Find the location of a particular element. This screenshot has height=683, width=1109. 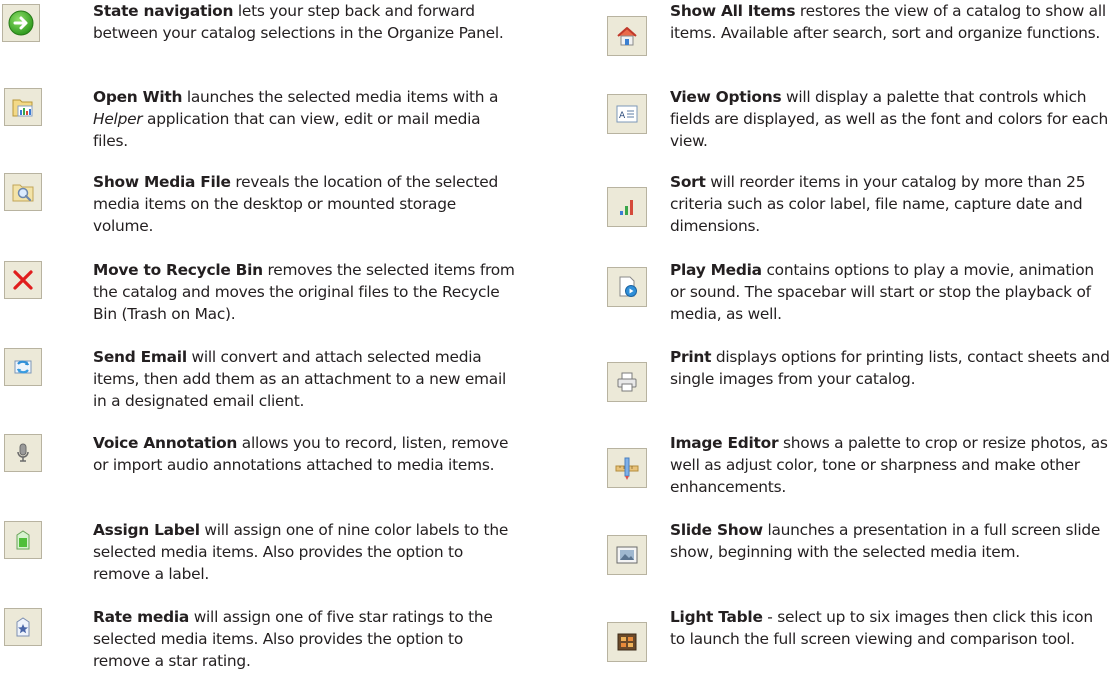

open-with-icon is located at coordinates (22, 108).